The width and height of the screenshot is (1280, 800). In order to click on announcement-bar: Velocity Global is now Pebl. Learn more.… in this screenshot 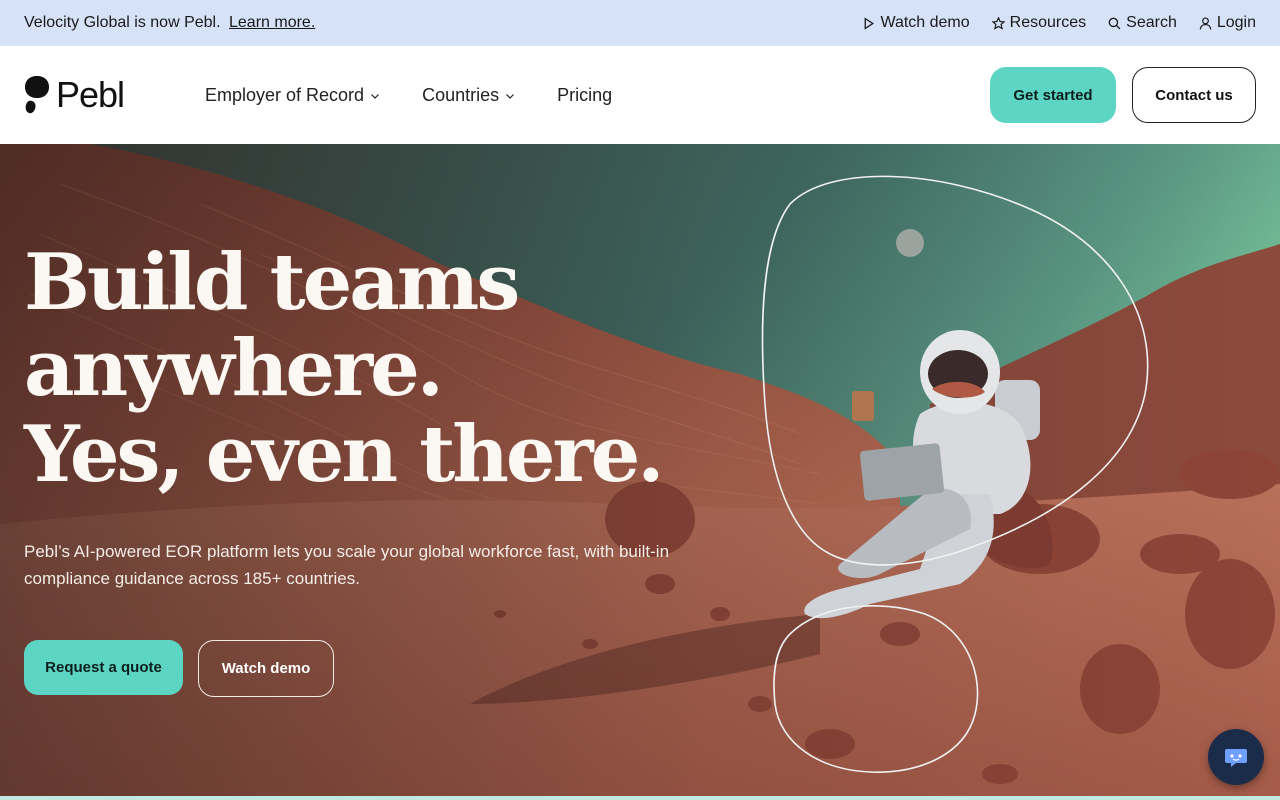, I will do `click(640, 23)`.